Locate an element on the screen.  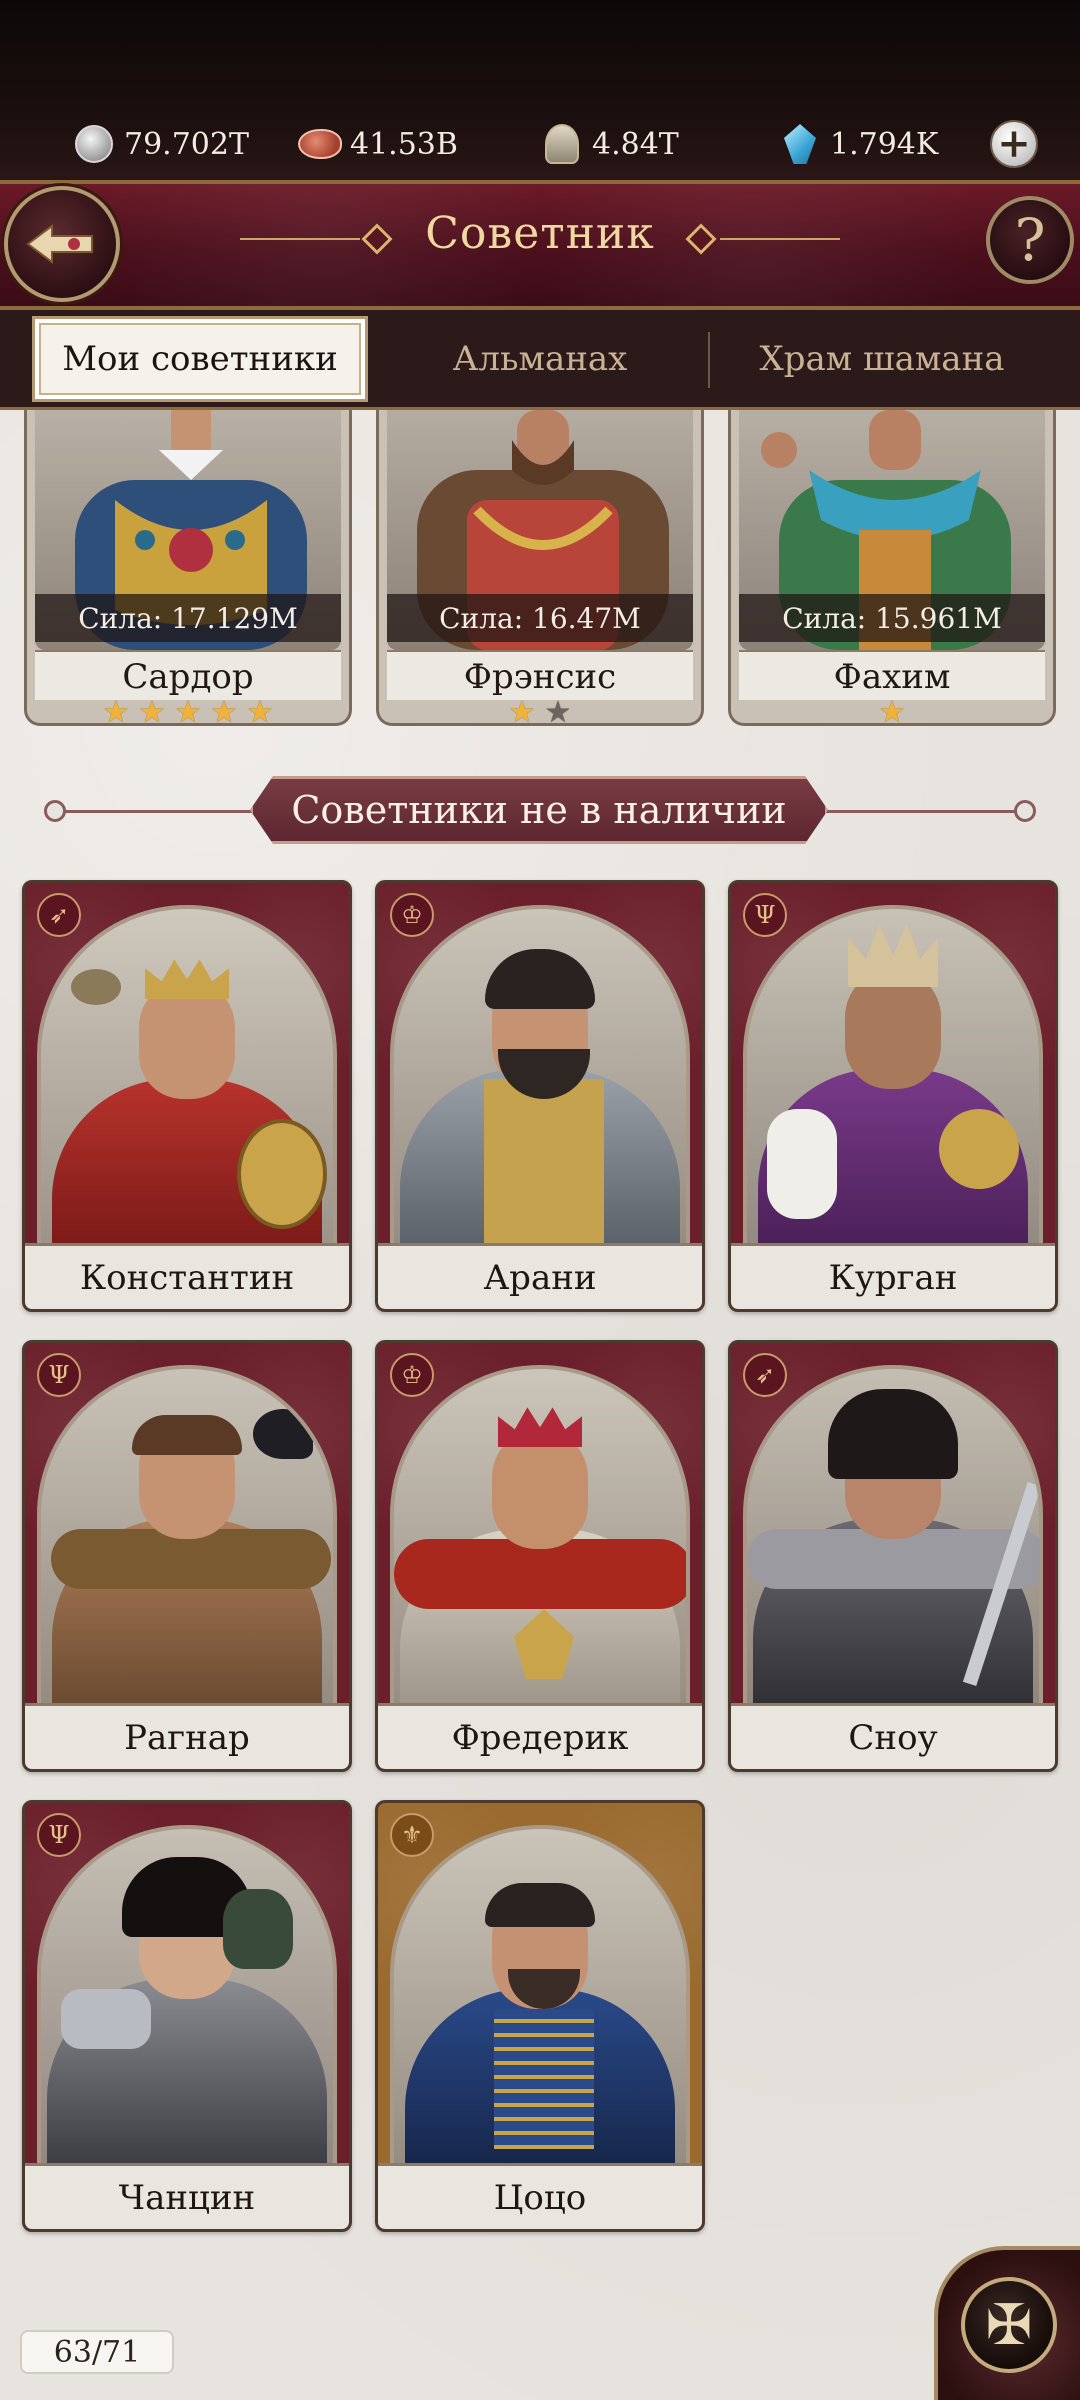
owned-advisor-card-sardor: Сила: 17.129M Сардор ★ ★ ★ ★ ★ is located at coordinates (188, 568).